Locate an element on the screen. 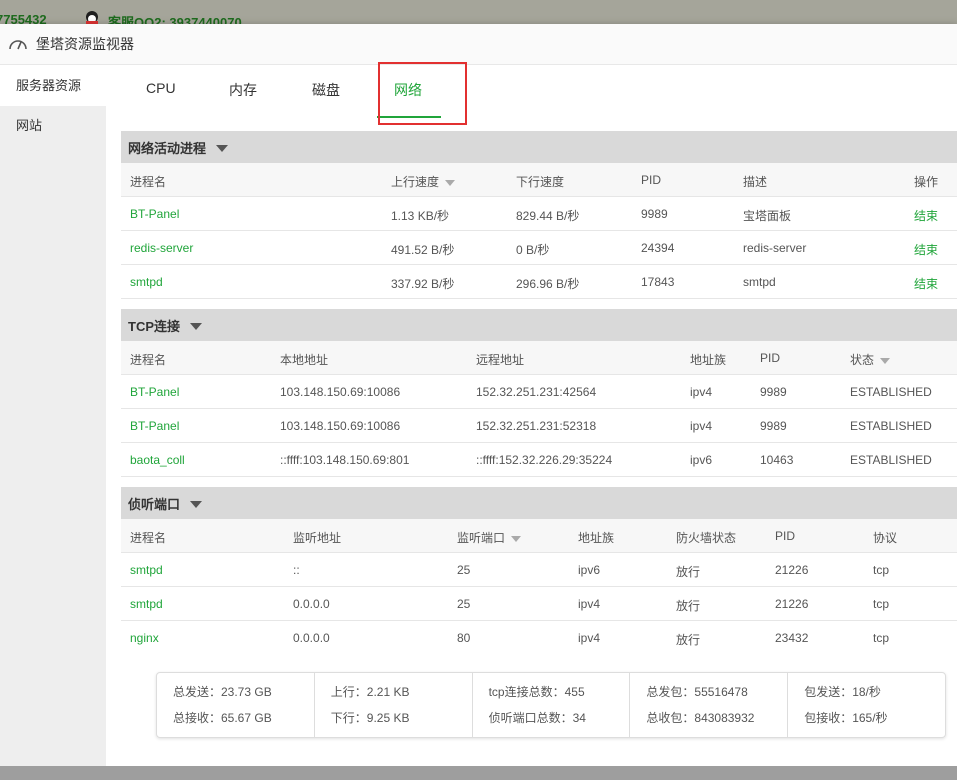  listen-address: 0.0.0.0 is located at coordinates (311, 638).